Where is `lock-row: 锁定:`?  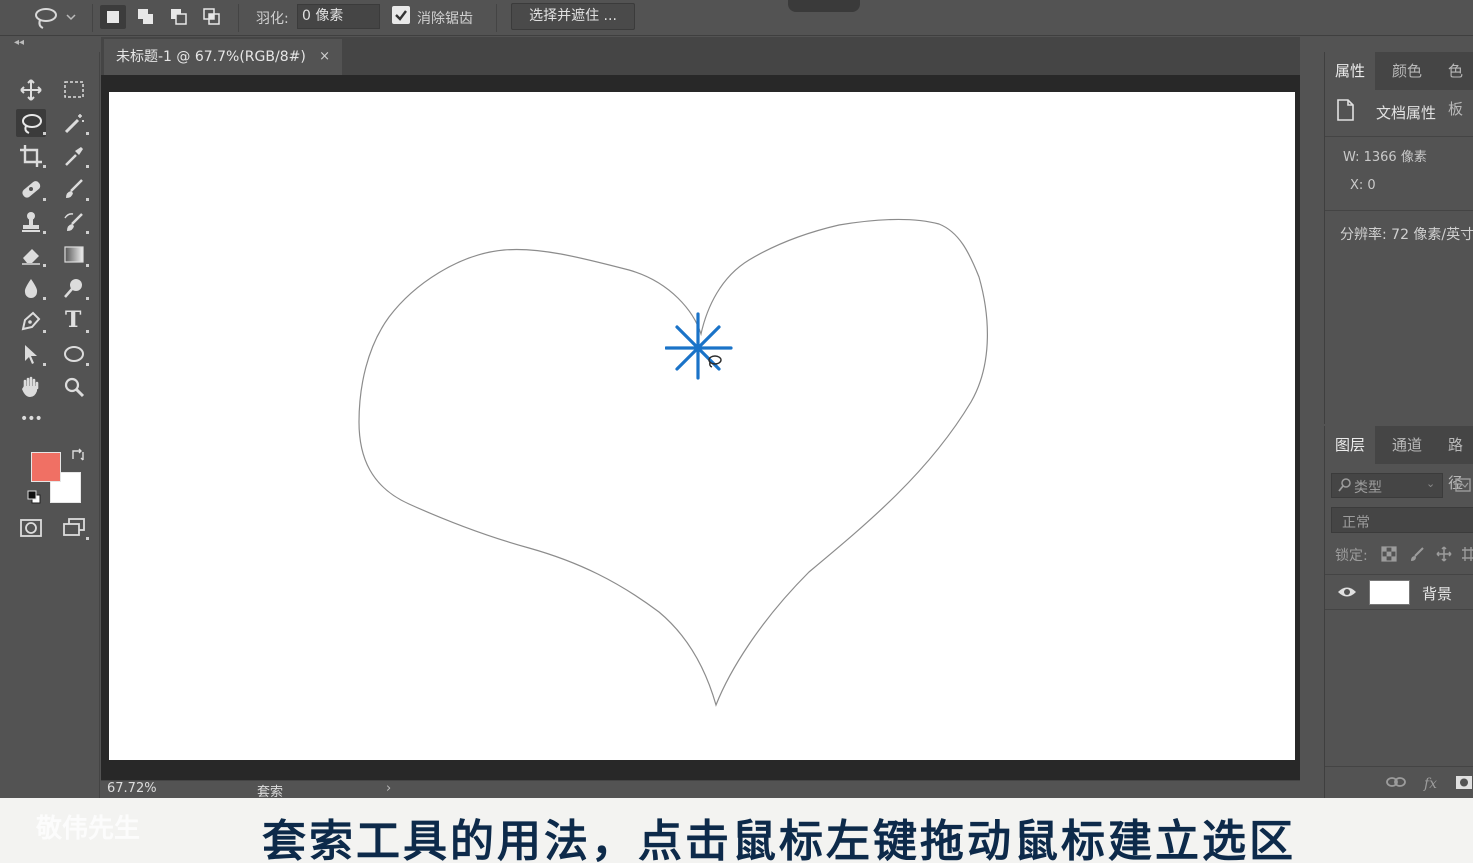 lock-row: 锁定: is located at coordinates (1404, 555).